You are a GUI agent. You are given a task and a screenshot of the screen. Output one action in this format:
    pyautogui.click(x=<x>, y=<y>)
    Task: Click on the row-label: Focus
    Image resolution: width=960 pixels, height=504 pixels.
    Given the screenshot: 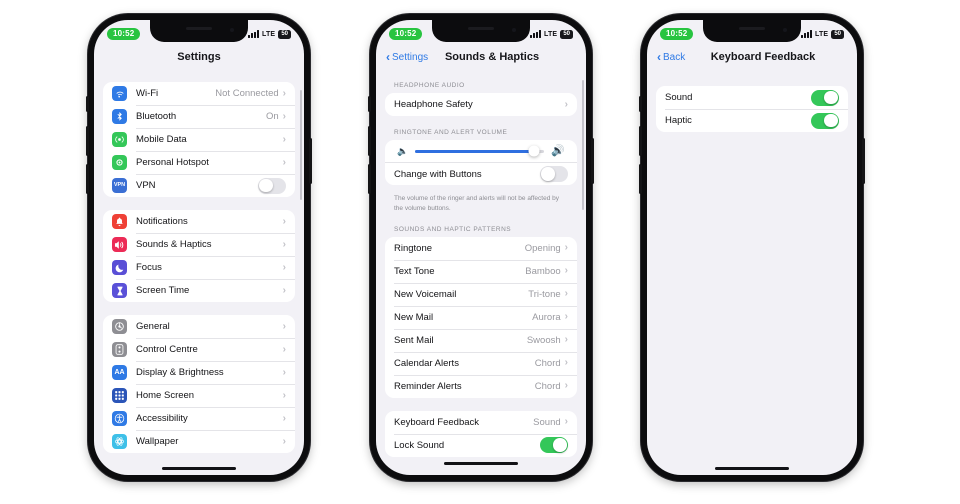 What is the action you would take?
    pyautogui.click(x=149, y=267)
    